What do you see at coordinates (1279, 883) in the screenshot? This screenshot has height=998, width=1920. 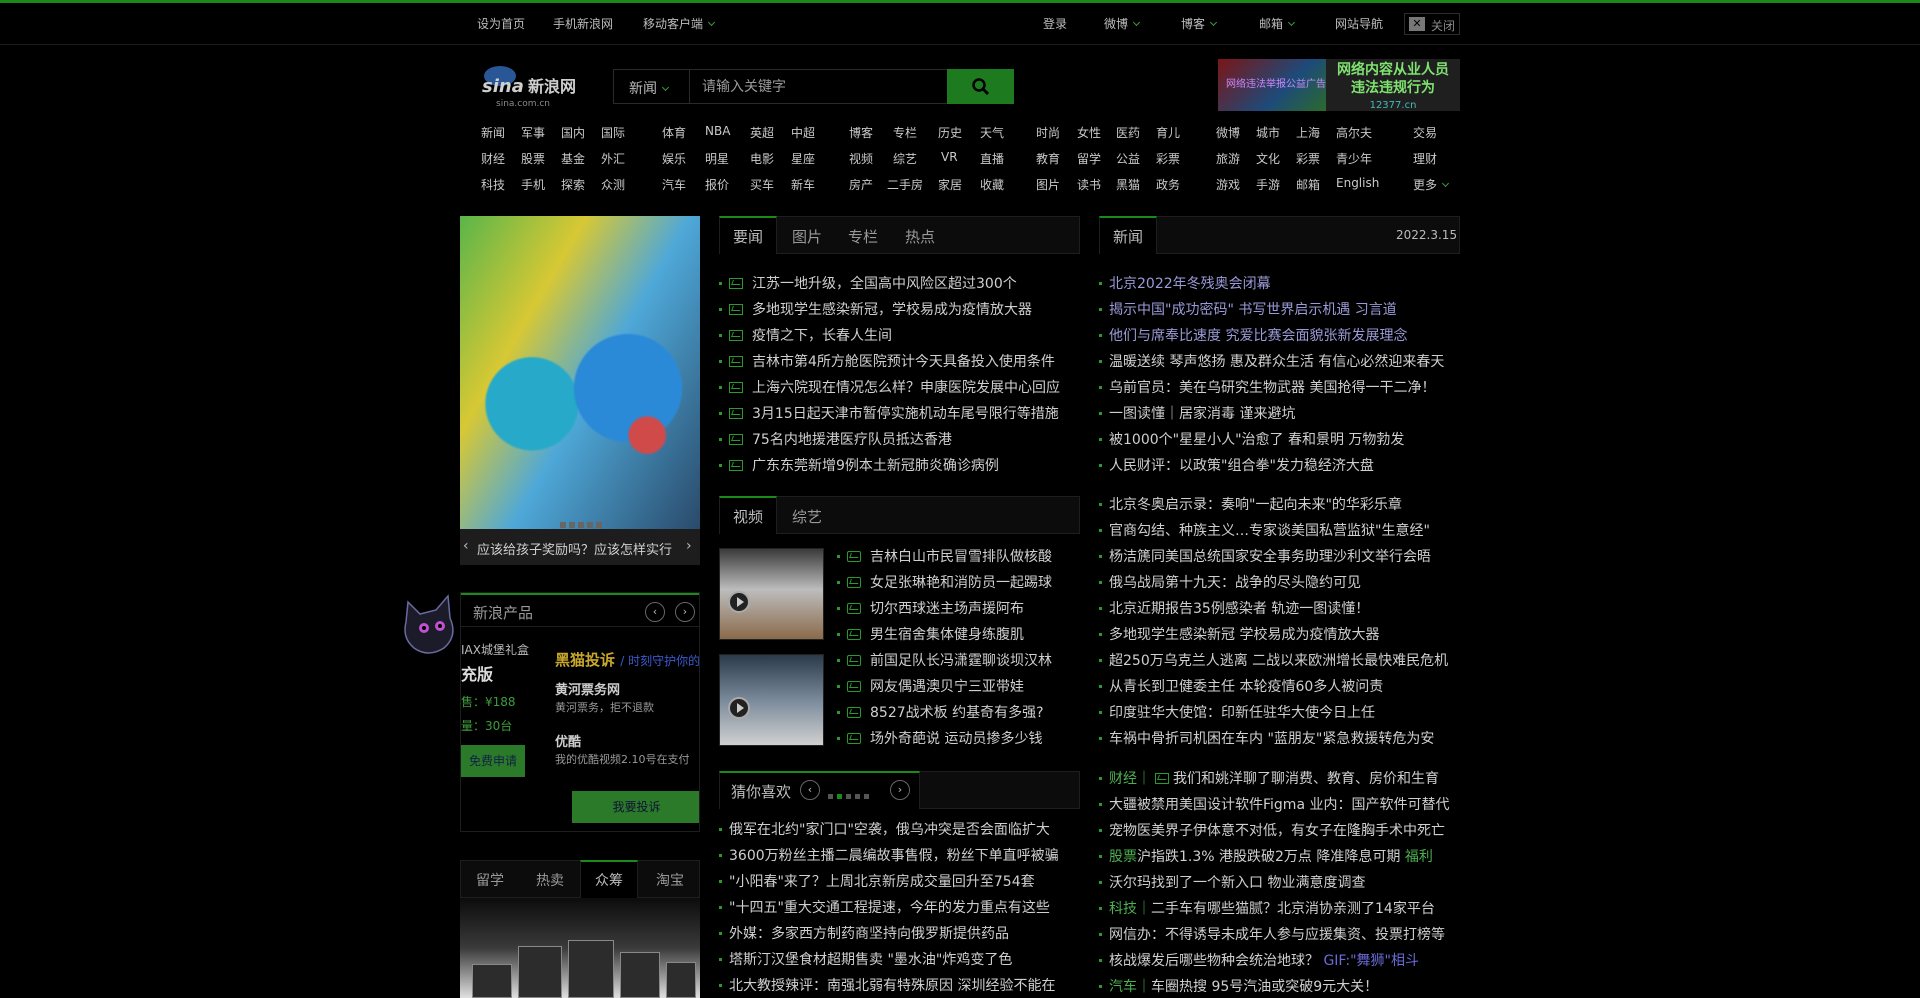 I see `list-item: 沃尔玛找到了一个新入口 物业满意度调查` at bounding box center [1279, 883].